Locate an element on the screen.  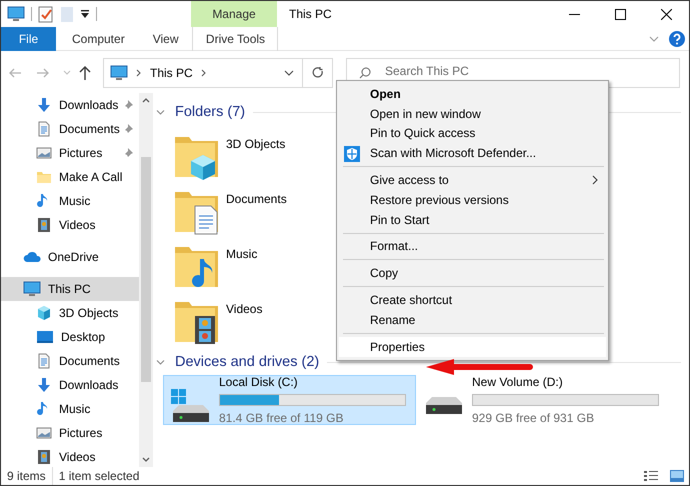
section-header: Devices and drives (2) is located at coordinates (247, 362).